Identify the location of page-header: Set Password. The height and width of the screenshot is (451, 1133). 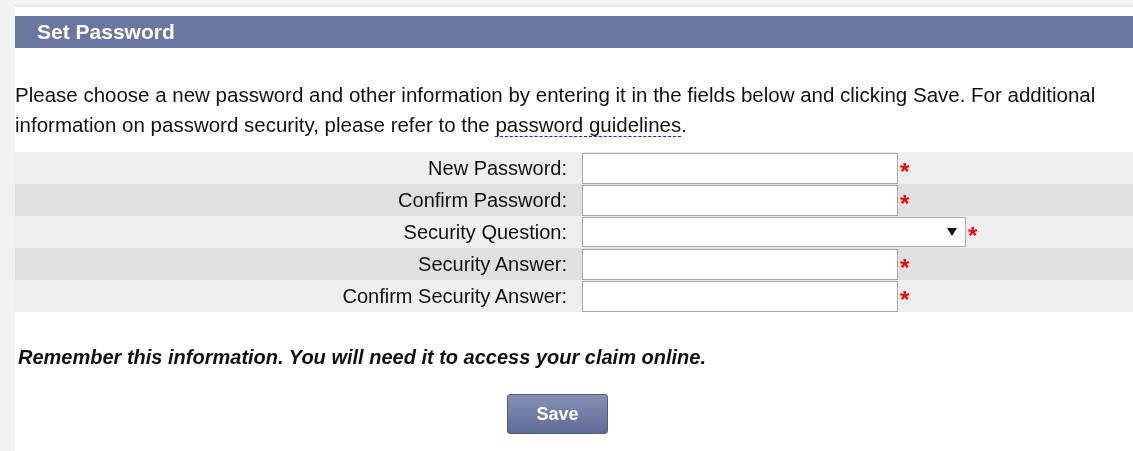
(574, 32).